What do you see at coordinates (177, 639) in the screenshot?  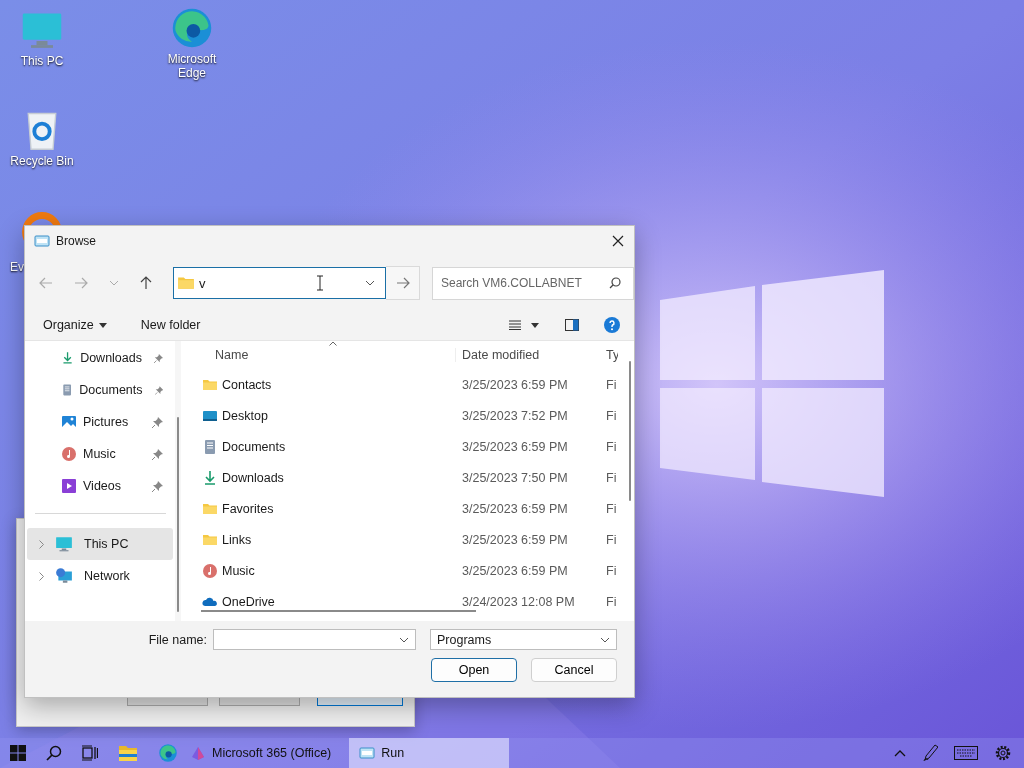 I see `file-name-label: File name:` at bounding box center [177, 639].